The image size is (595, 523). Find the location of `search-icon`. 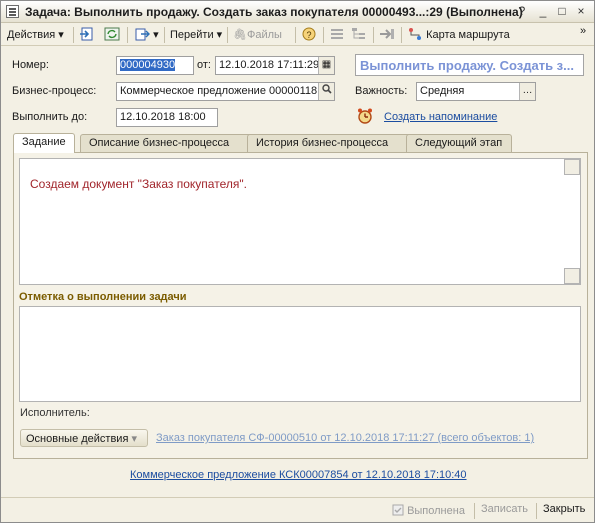

search-icon is located at coordinates (326, 91).